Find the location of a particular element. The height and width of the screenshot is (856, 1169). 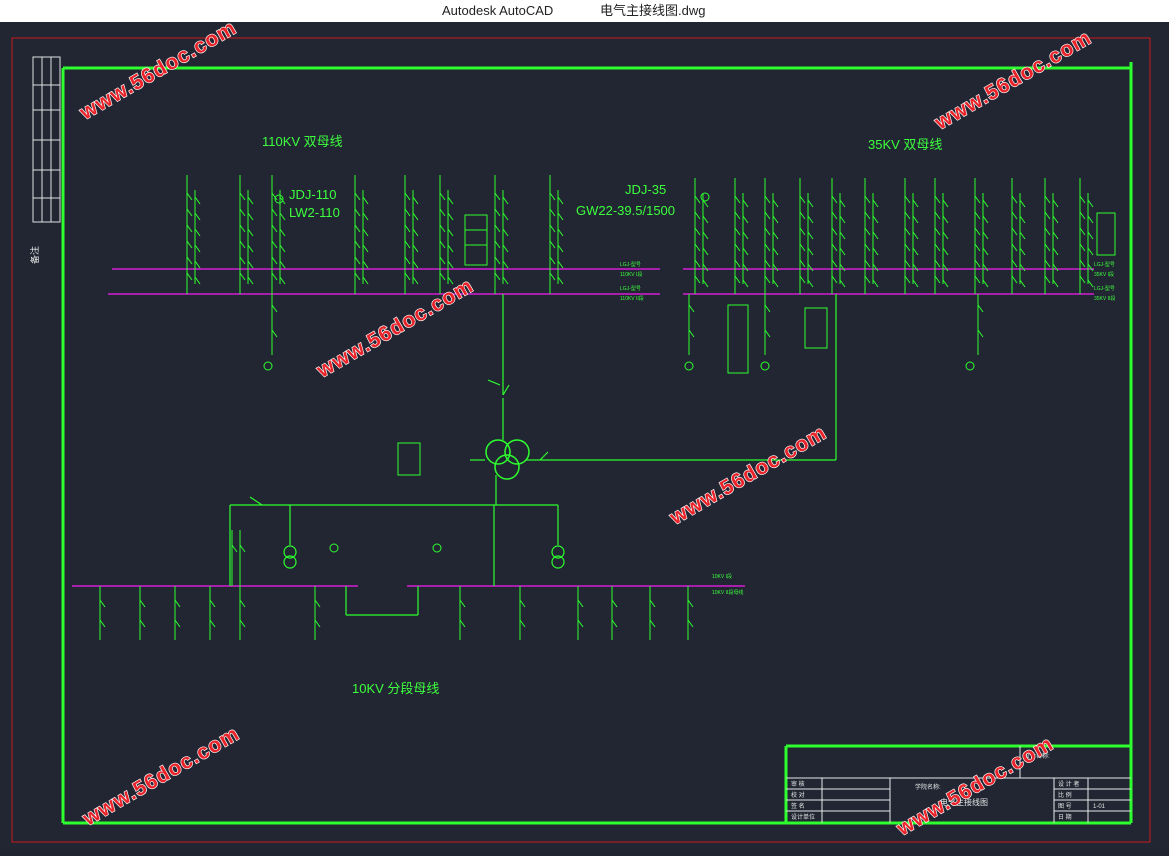

label-35kv-bus: 35KV 双母线 is located at coordinates (905, 144).